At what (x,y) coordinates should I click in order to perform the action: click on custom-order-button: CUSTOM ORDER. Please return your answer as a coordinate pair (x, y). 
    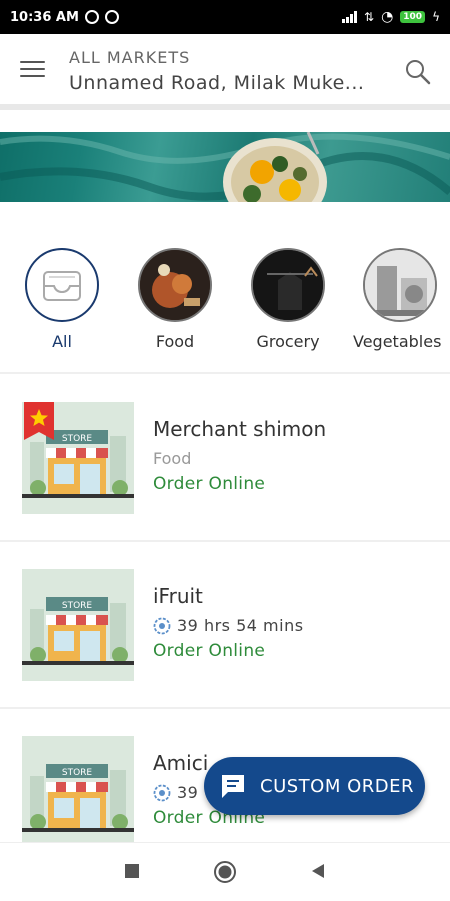
    Looking at the image, I should click on (314, 786).